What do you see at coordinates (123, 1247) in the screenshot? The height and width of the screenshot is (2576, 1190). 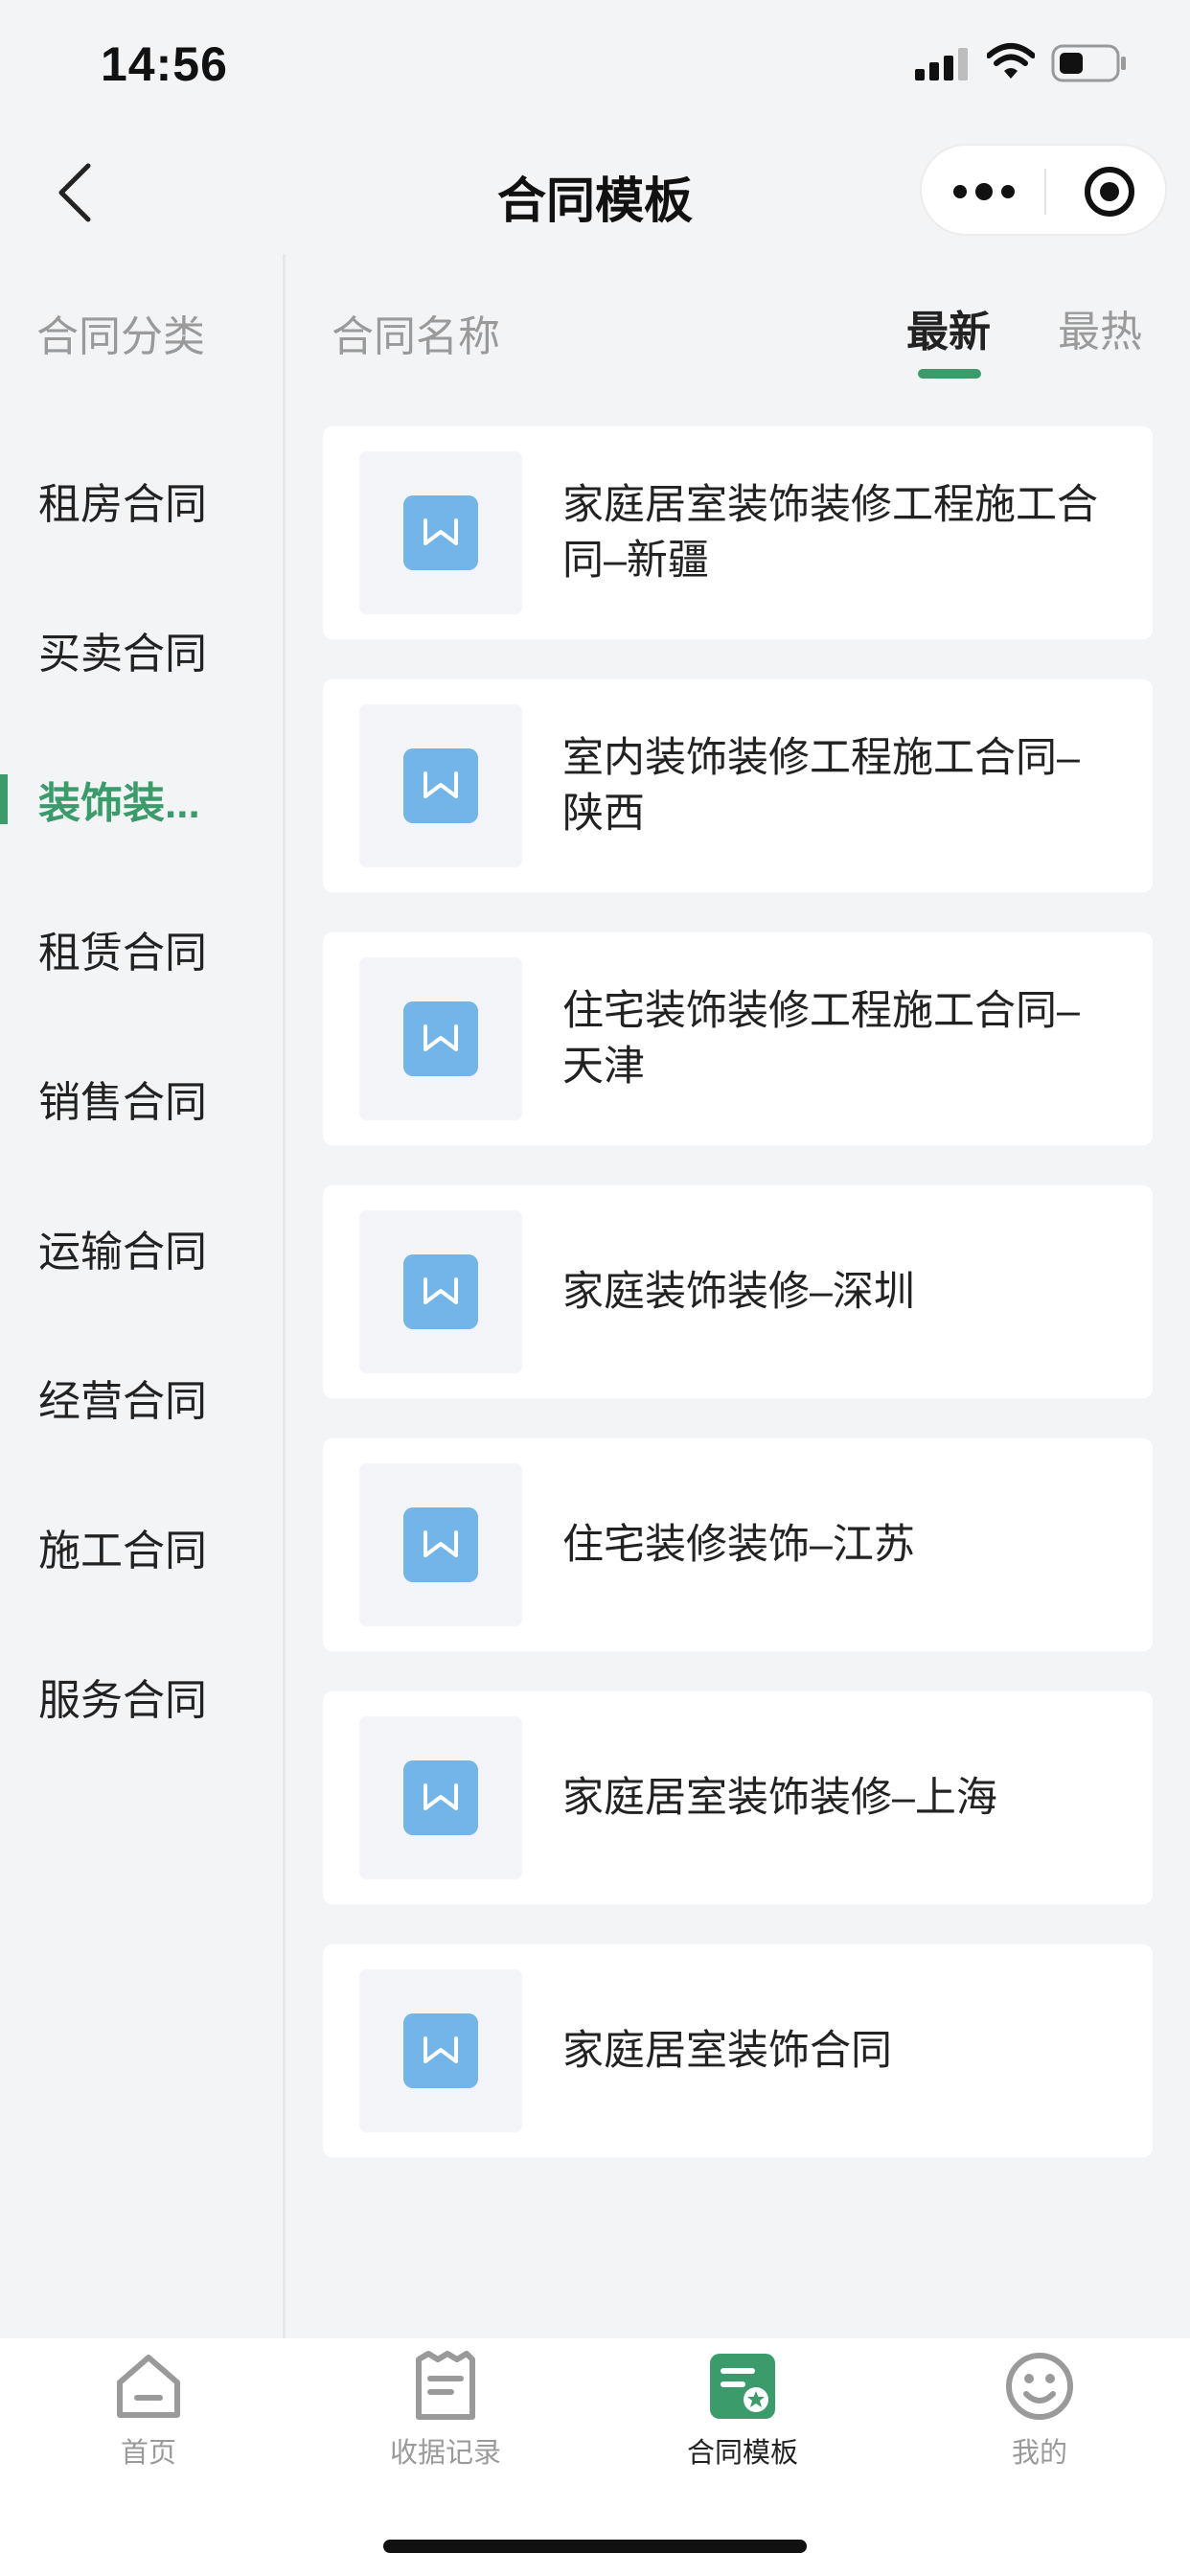 I see `sidebar-item-transport: 运输合同` at bounding box center [123, 1247].